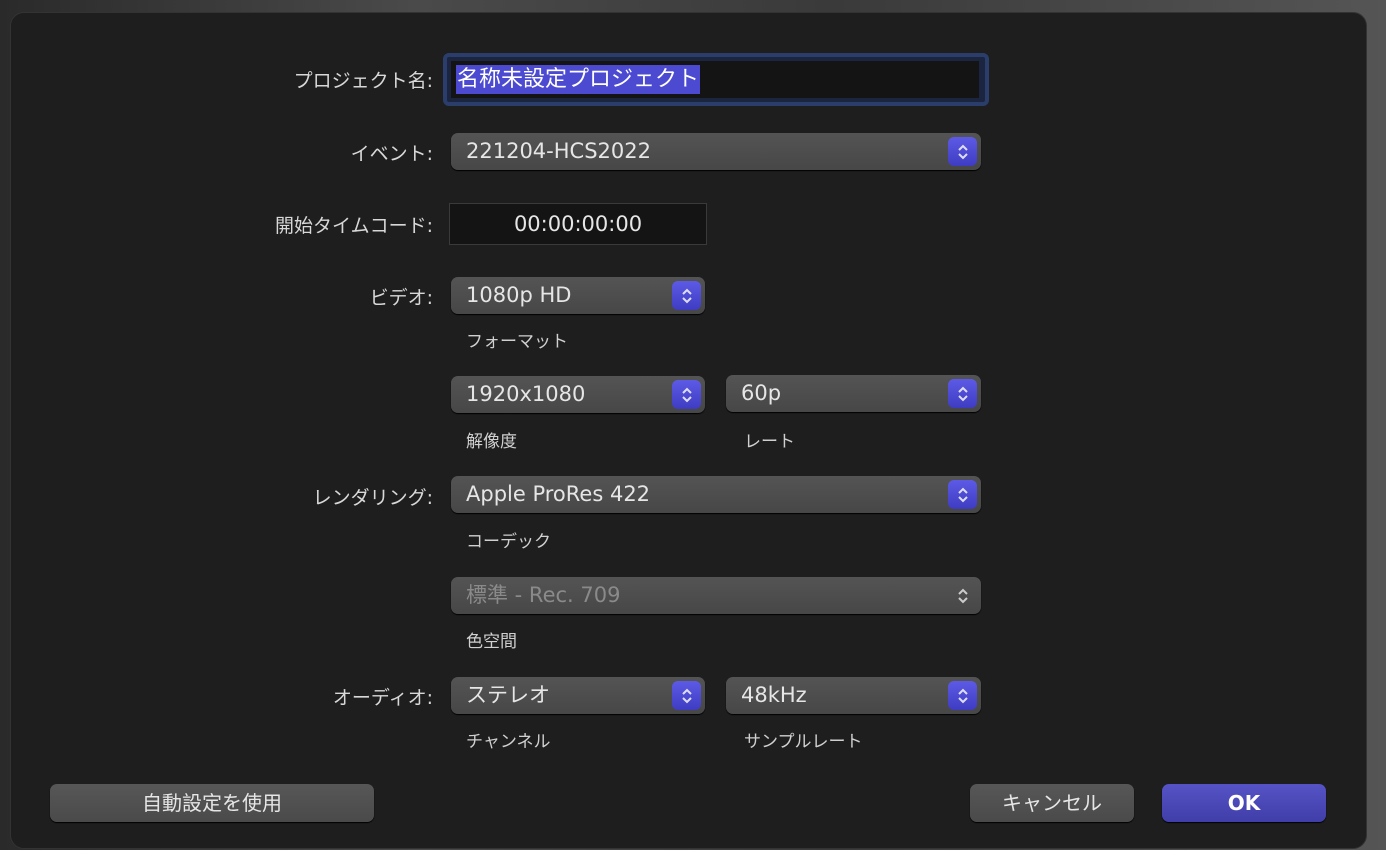 The width and height of the screenshot is (1386, 850). I want to click on rate-popup: 60p, so click(853, 393).